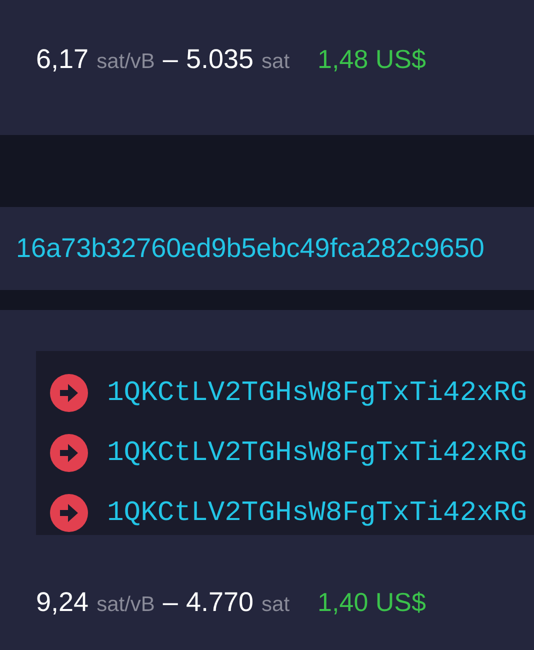 This screenshot has height=650, width=534. What do you see at coordinates (220, 602) in the screenshot?
I see `fee-amount: 4.770` at bounding box center [220, 602].